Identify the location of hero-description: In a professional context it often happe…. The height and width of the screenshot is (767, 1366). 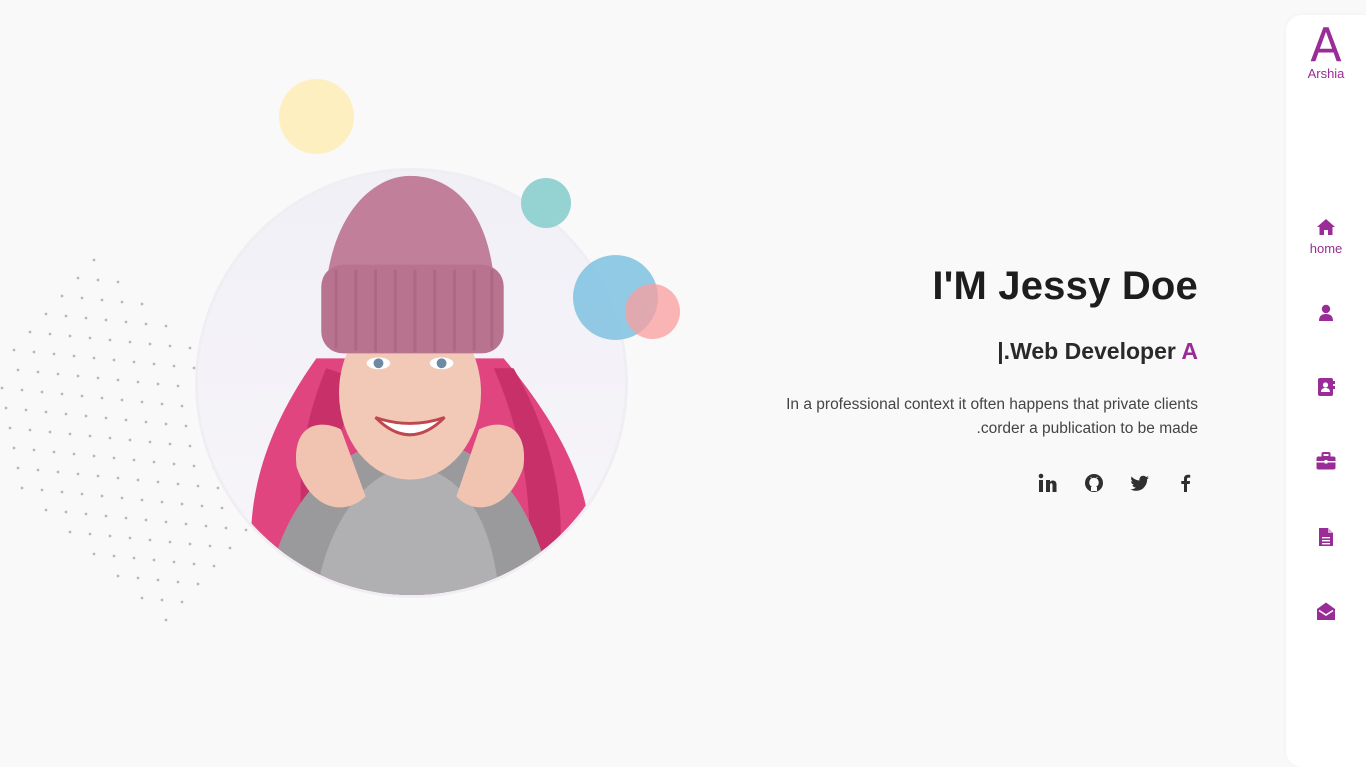
(958, 417).